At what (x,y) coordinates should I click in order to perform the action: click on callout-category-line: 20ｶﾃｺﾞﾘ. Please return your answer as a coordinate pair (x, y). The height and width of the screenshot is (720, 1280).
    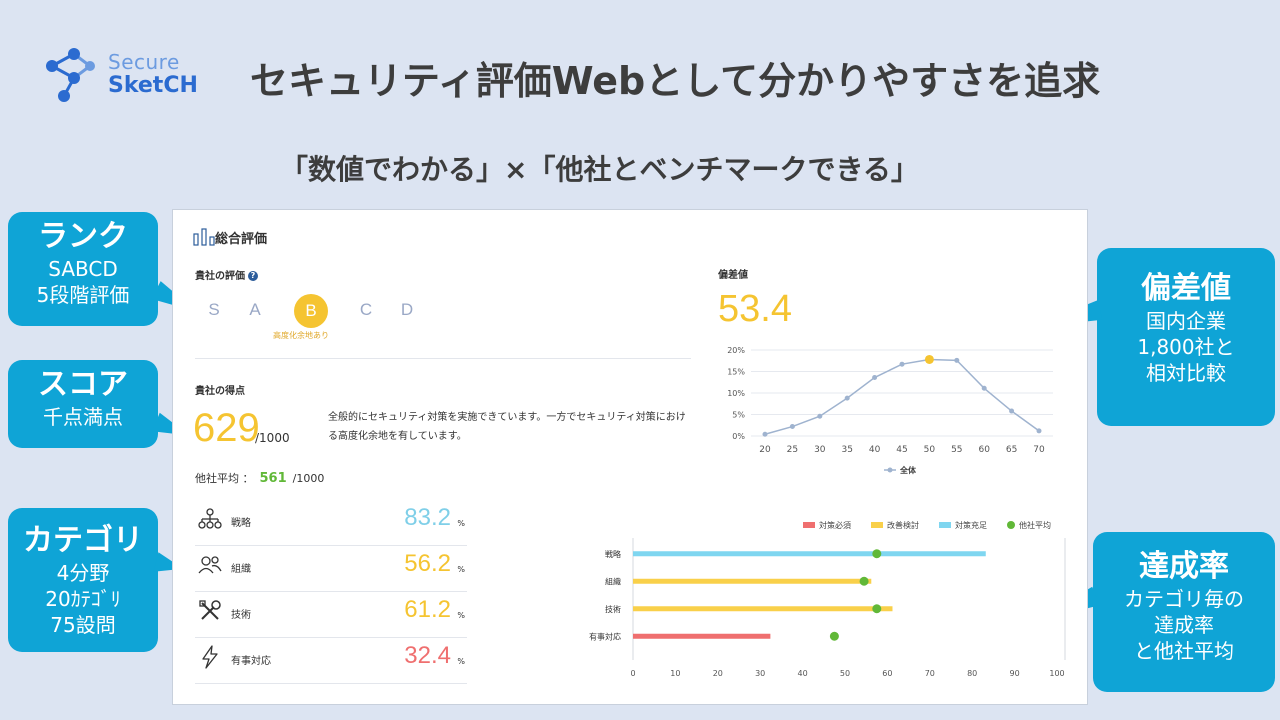
    Looking at the image, I should click on (83, 599).